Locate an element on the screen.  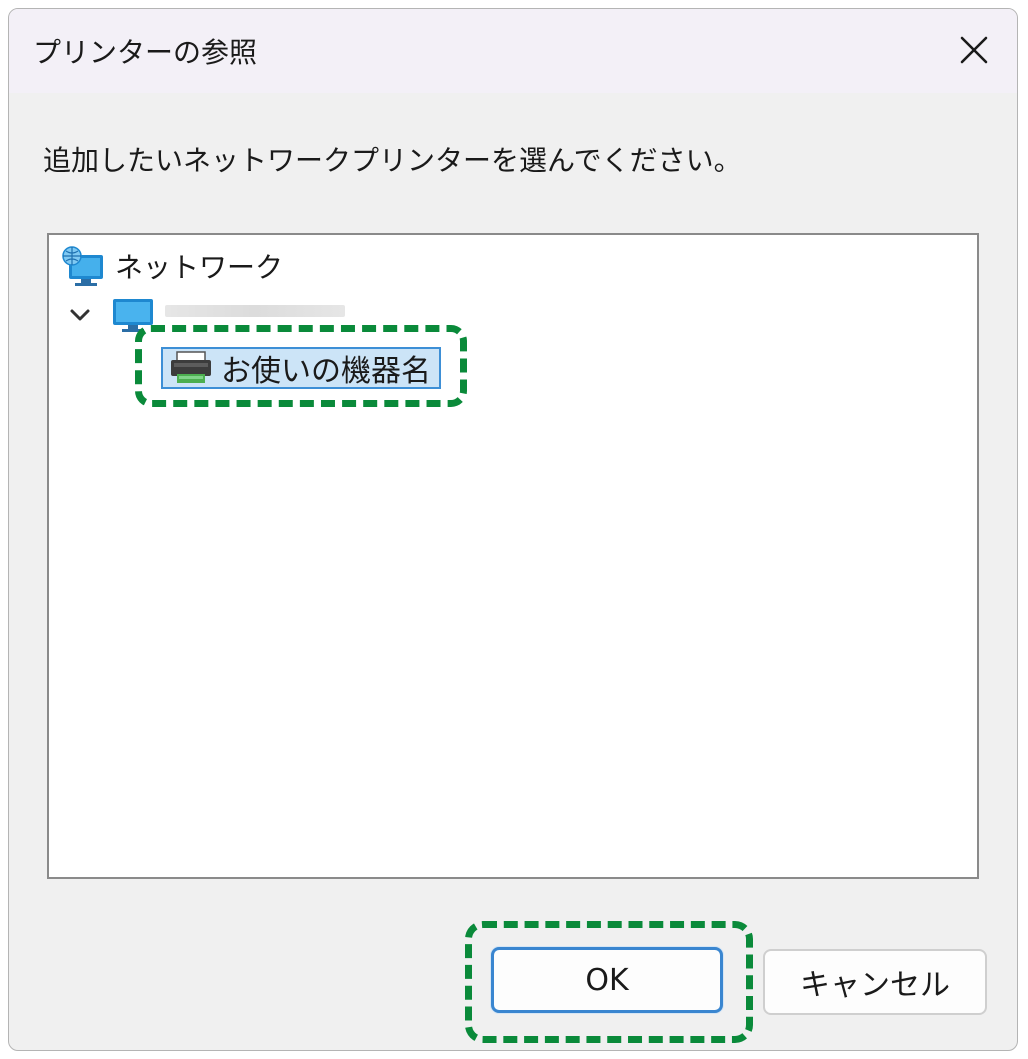
computer-name-obscured is located at coordinates (255, 311).